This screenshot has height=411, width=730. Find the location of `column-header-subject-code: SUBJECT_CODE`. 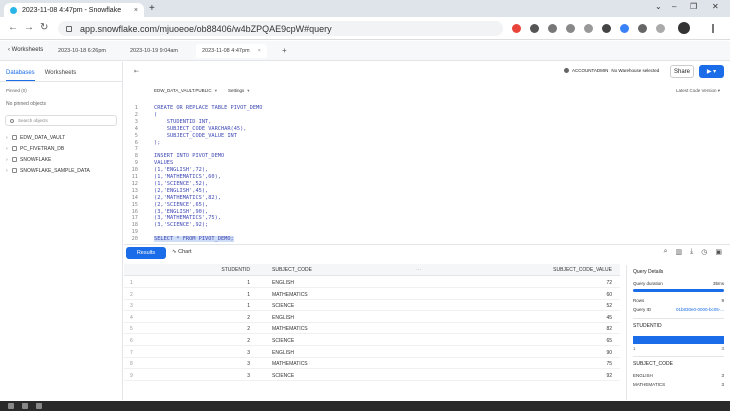

column-header-subject-code: SUBJECT_CODE is located at coordinates (292, 270).